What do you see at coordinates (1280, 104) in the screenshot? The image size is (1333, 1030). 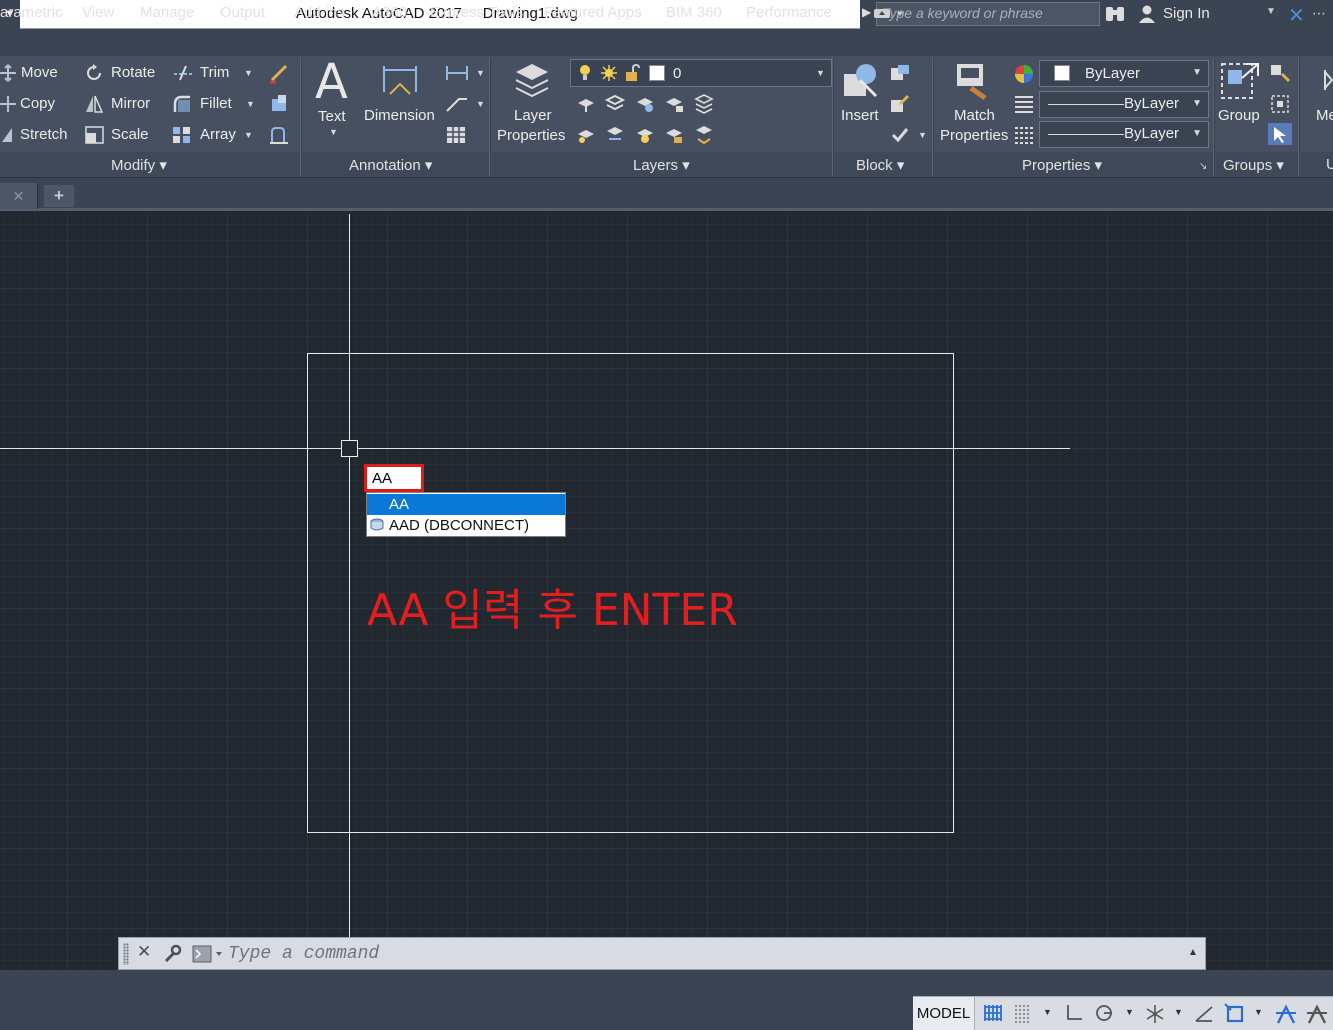 I see `group-edit-icon` at bounding box center [1280, 104].